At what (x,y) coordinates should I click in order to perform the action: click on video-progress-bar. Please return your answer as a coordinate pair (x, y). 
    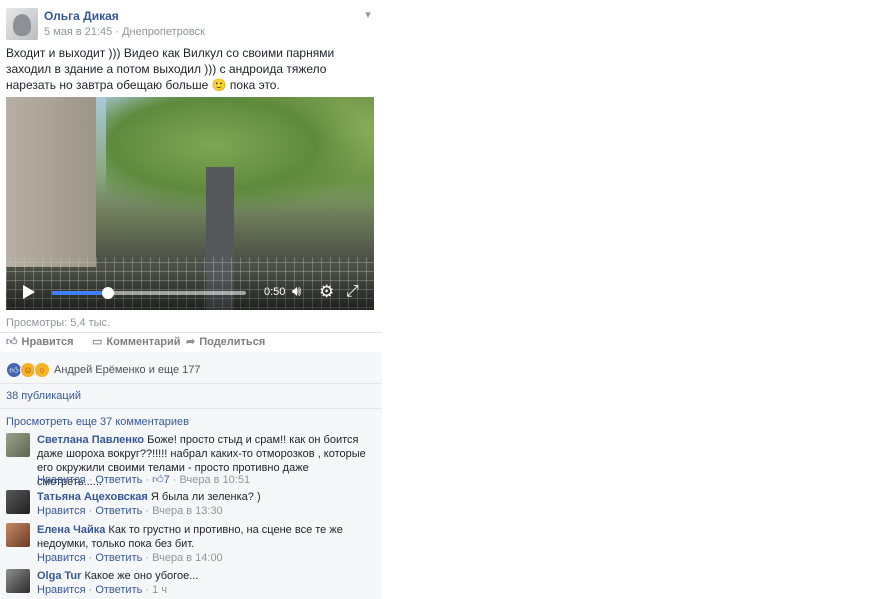
    Looking at the image, I should click on (149, 293).